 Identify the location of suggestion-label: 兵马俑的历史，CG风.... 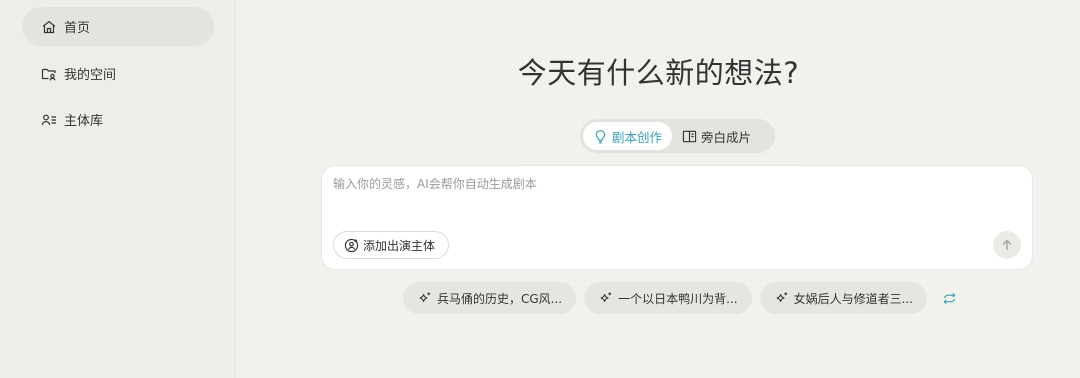
(500, 298).